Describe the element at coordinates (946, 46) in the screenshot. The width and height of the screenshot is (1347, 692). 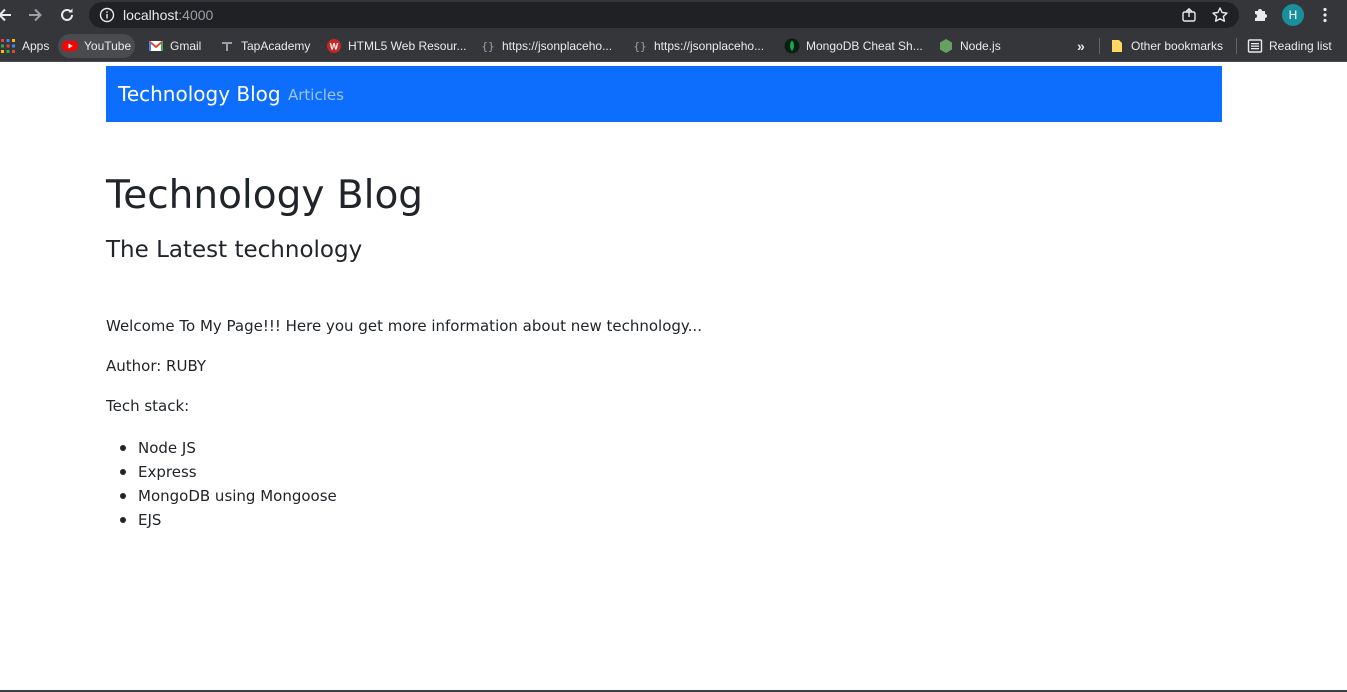
I see `nodejs-hexagon-icon` at that location.